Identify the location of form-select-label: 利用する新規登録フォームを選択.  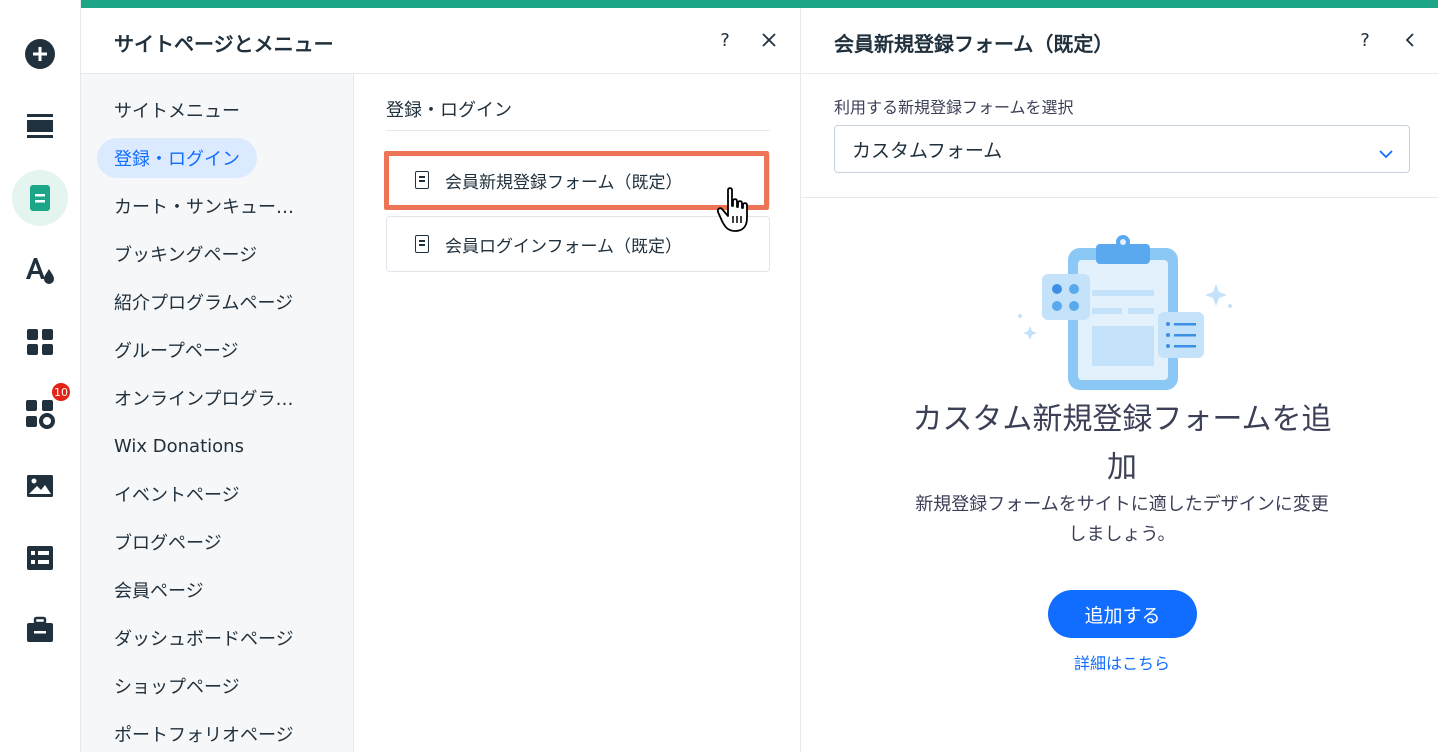
(954, 107).